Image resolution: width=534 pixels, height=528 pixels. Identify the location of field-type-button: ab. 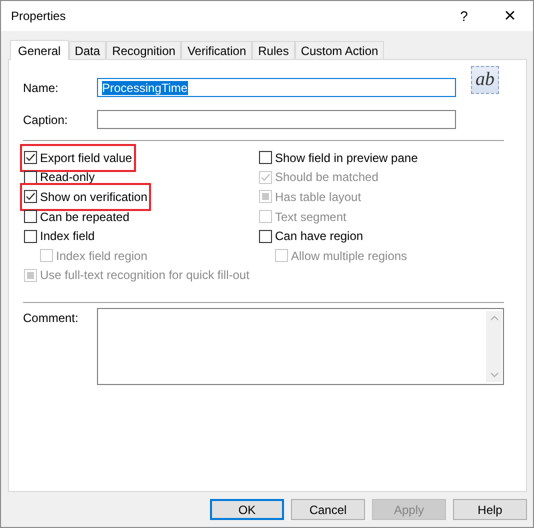
(485, 80).